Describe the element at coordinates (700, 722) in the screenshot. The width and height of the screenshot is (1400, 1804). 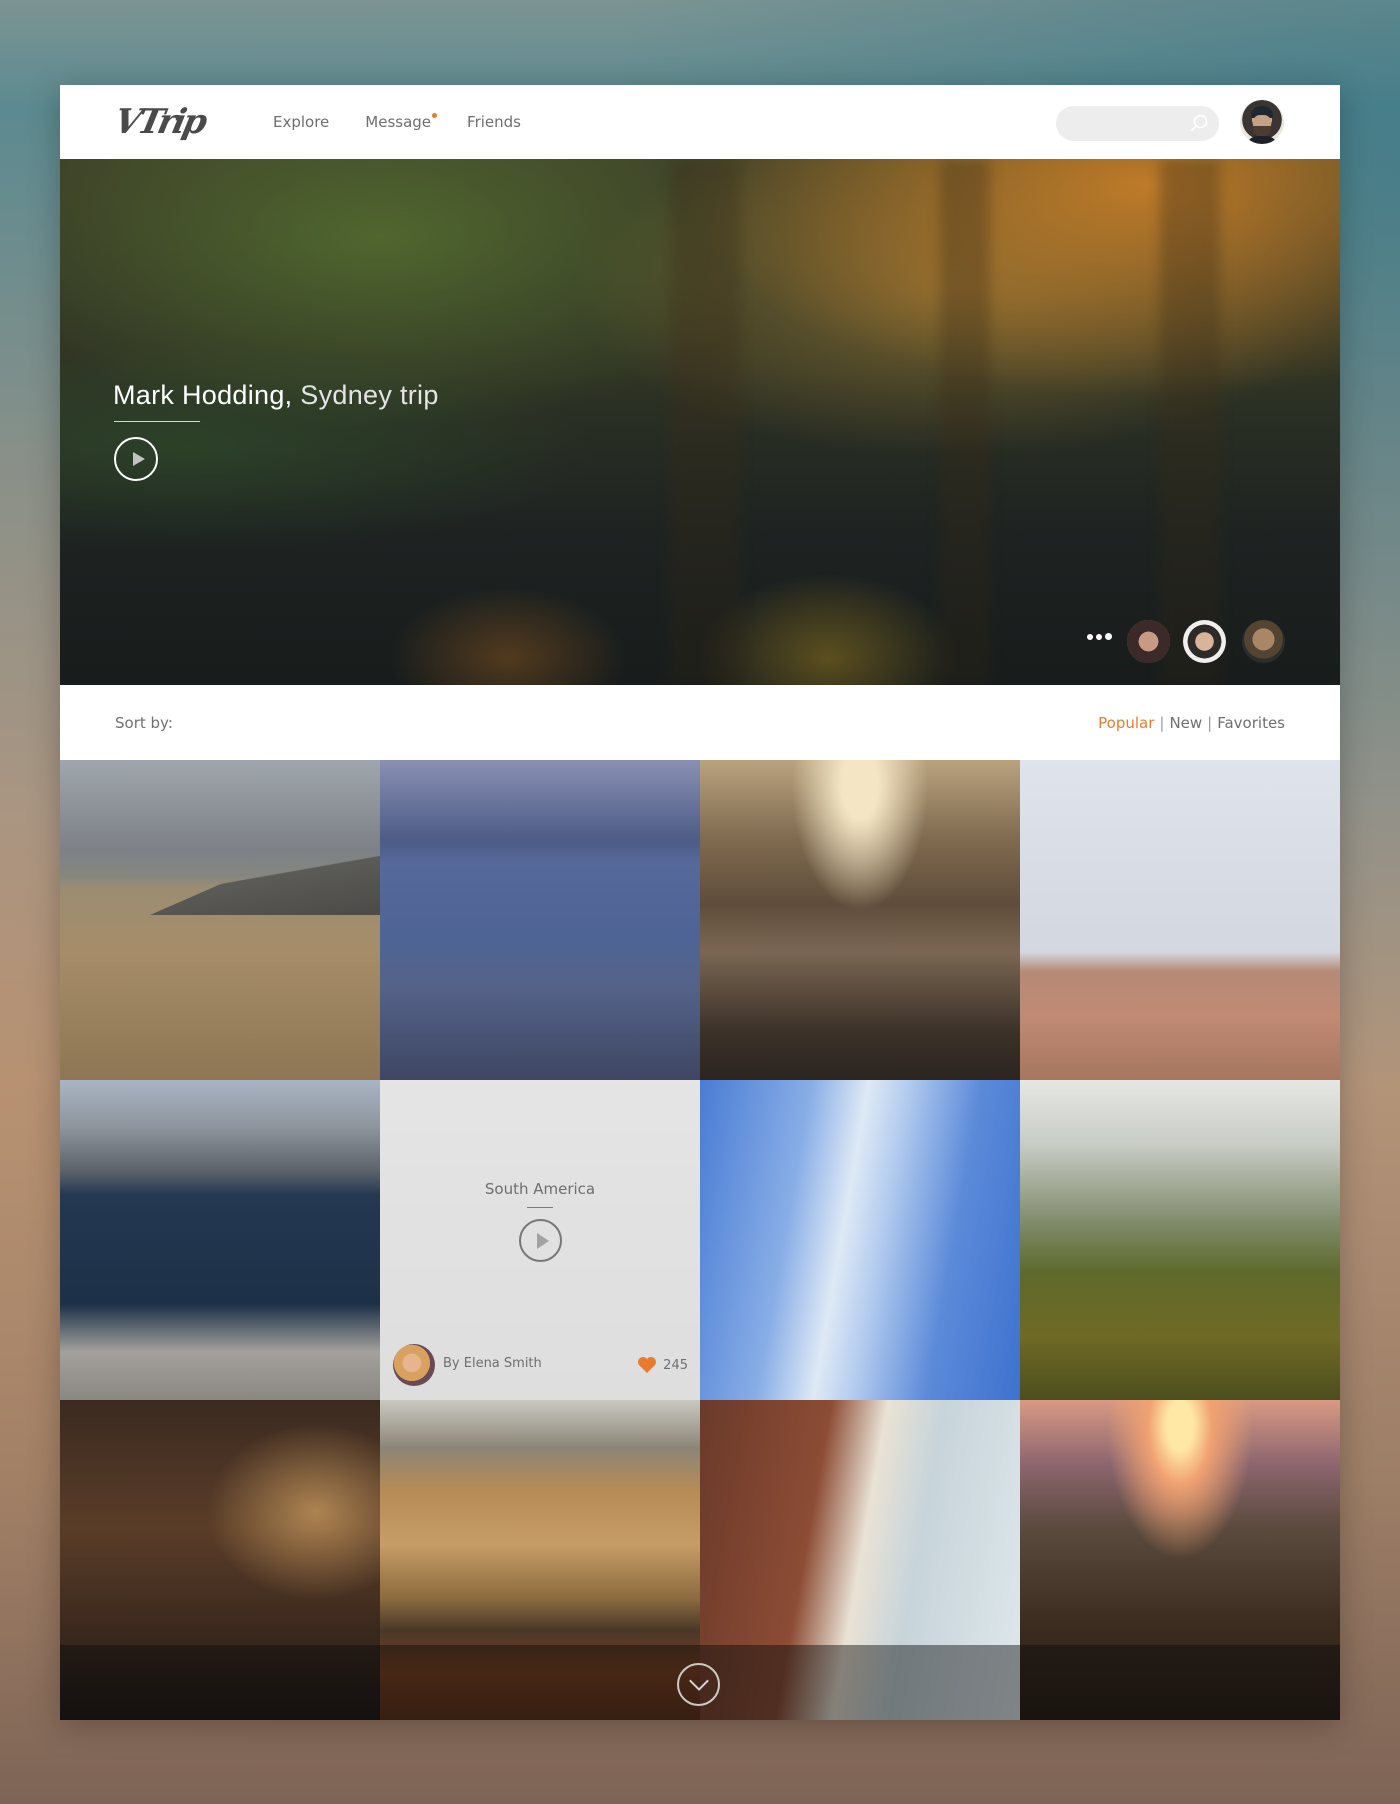
I see `sort-bar: Sort by: Popular | New | Favorites` at that location.